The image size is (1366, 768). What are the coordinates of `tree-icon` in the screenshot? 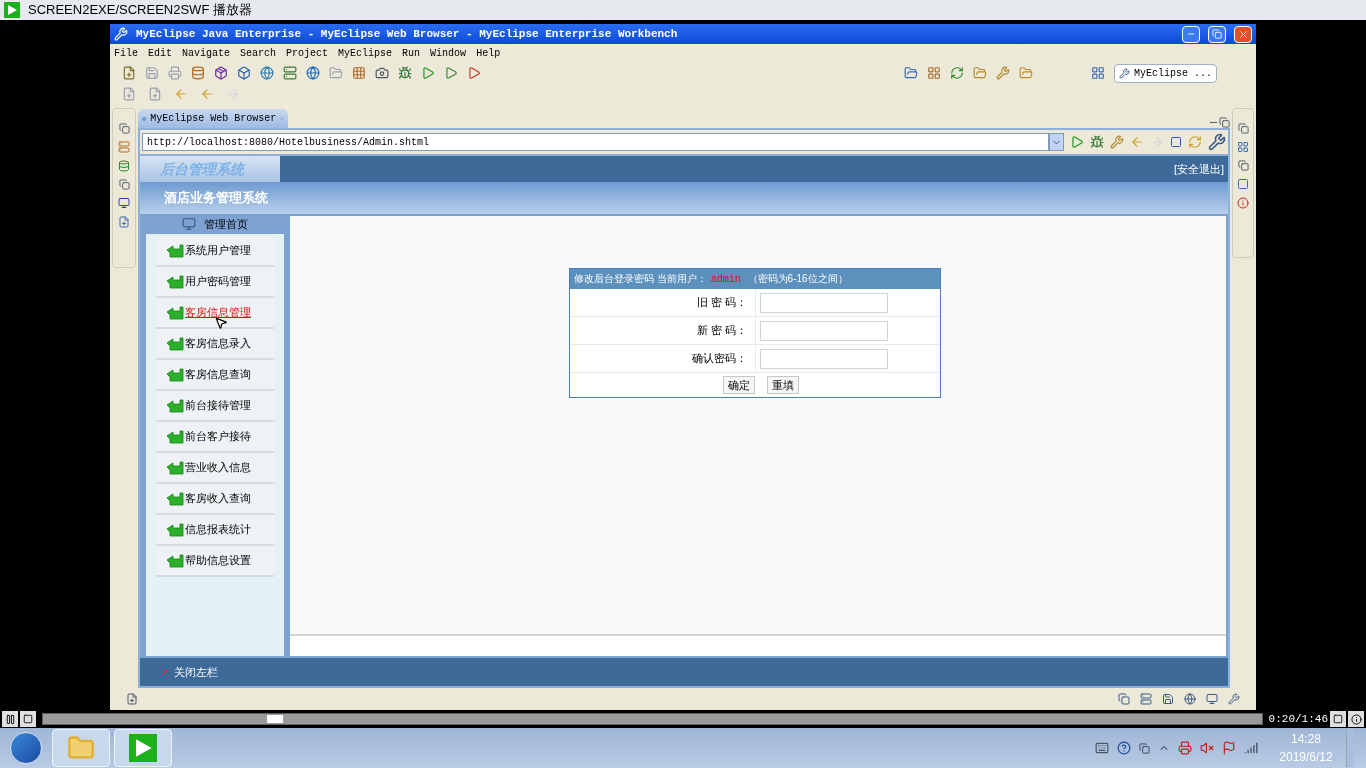 It's located at (124, 166).